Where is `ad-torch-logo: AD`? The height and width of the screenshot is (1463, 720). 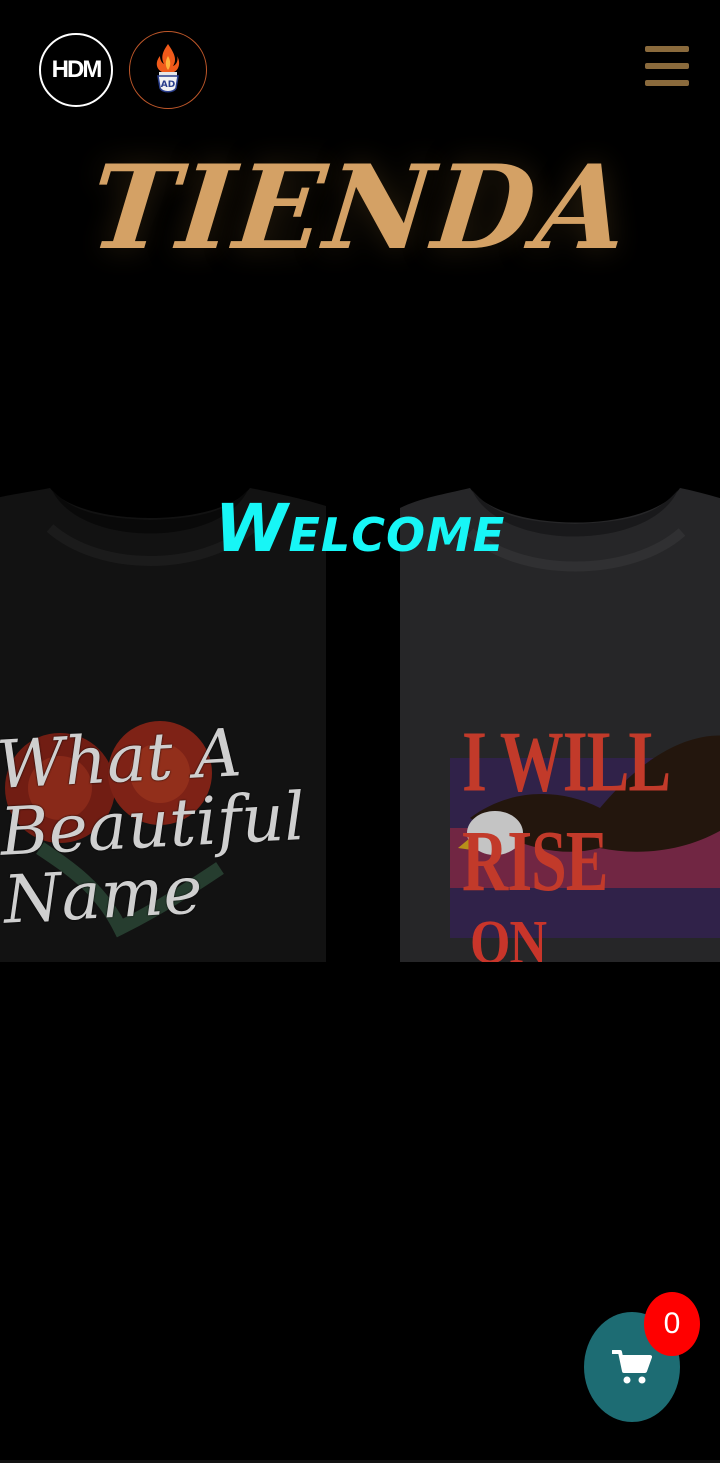
ad-torch-logo: AD is located at coordinates (168, 70).